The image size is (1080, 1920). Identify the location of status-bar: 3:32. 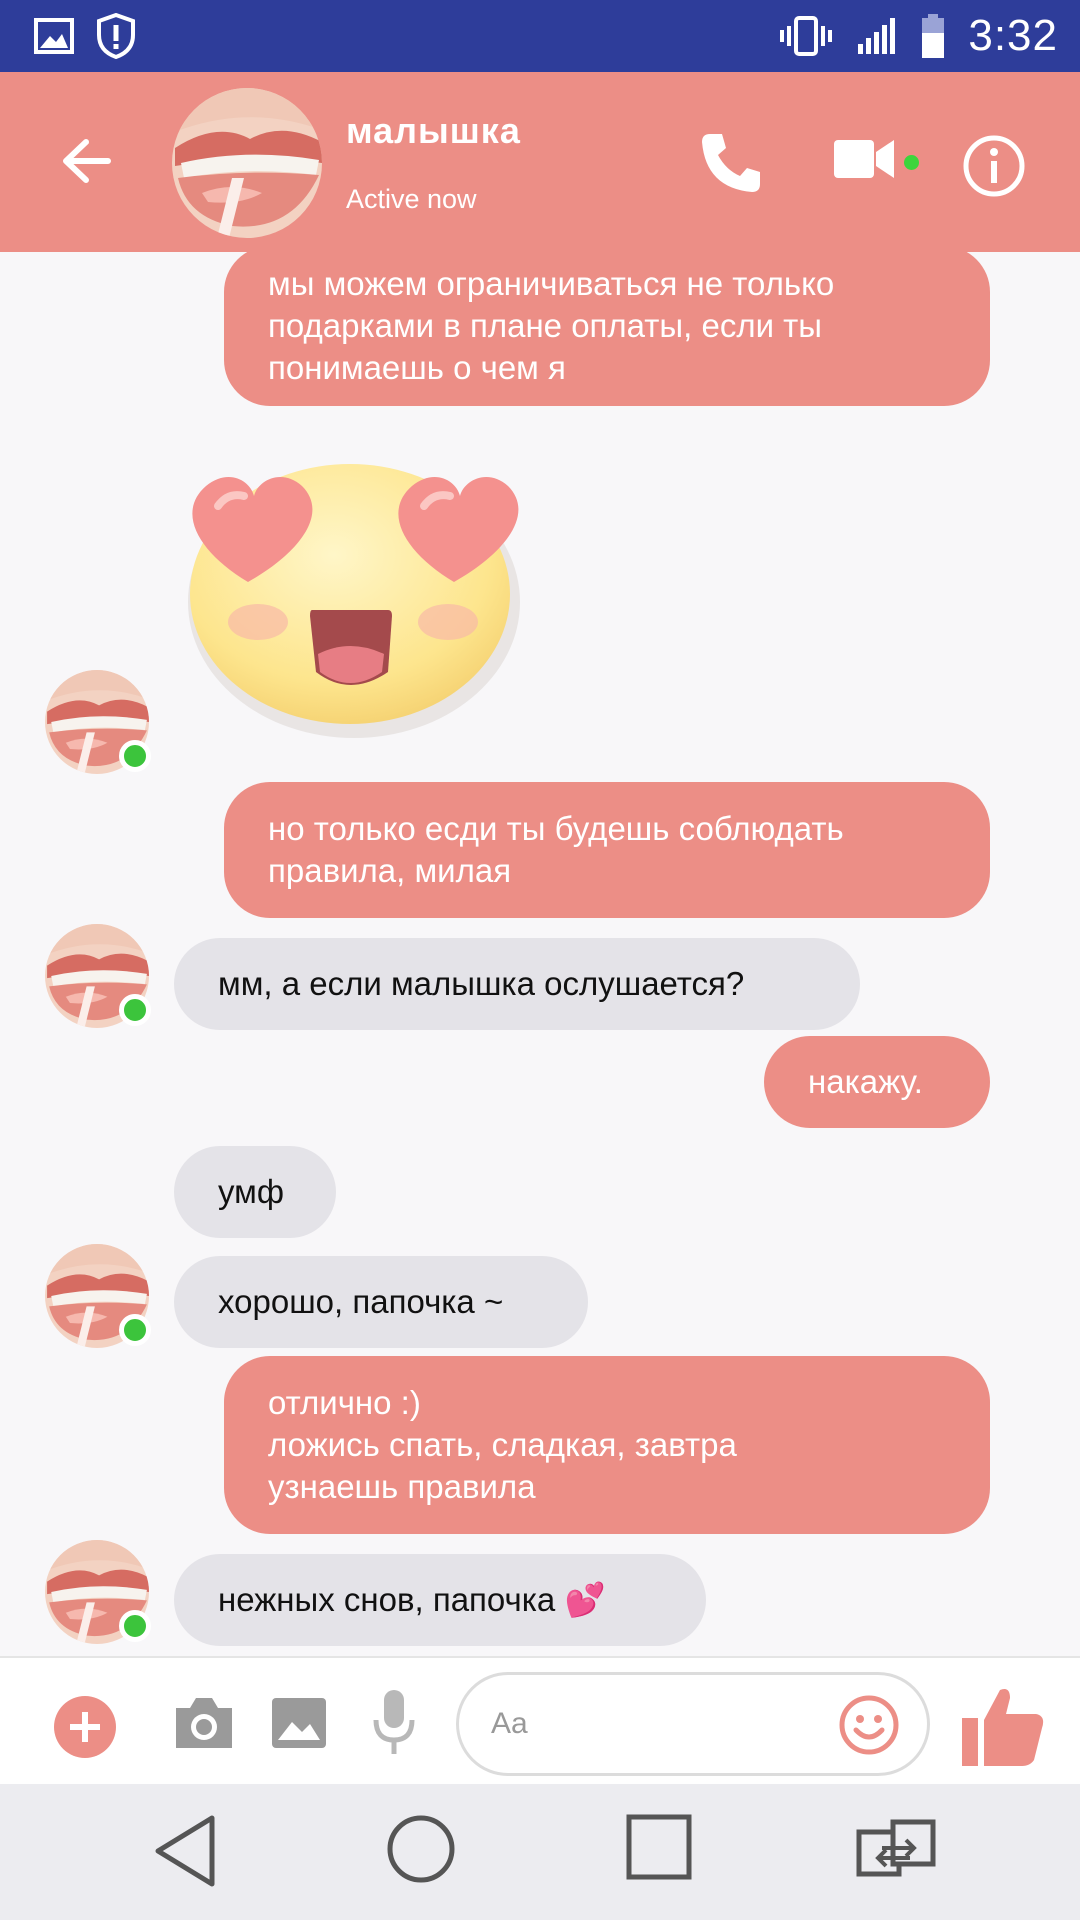
(540, 36).